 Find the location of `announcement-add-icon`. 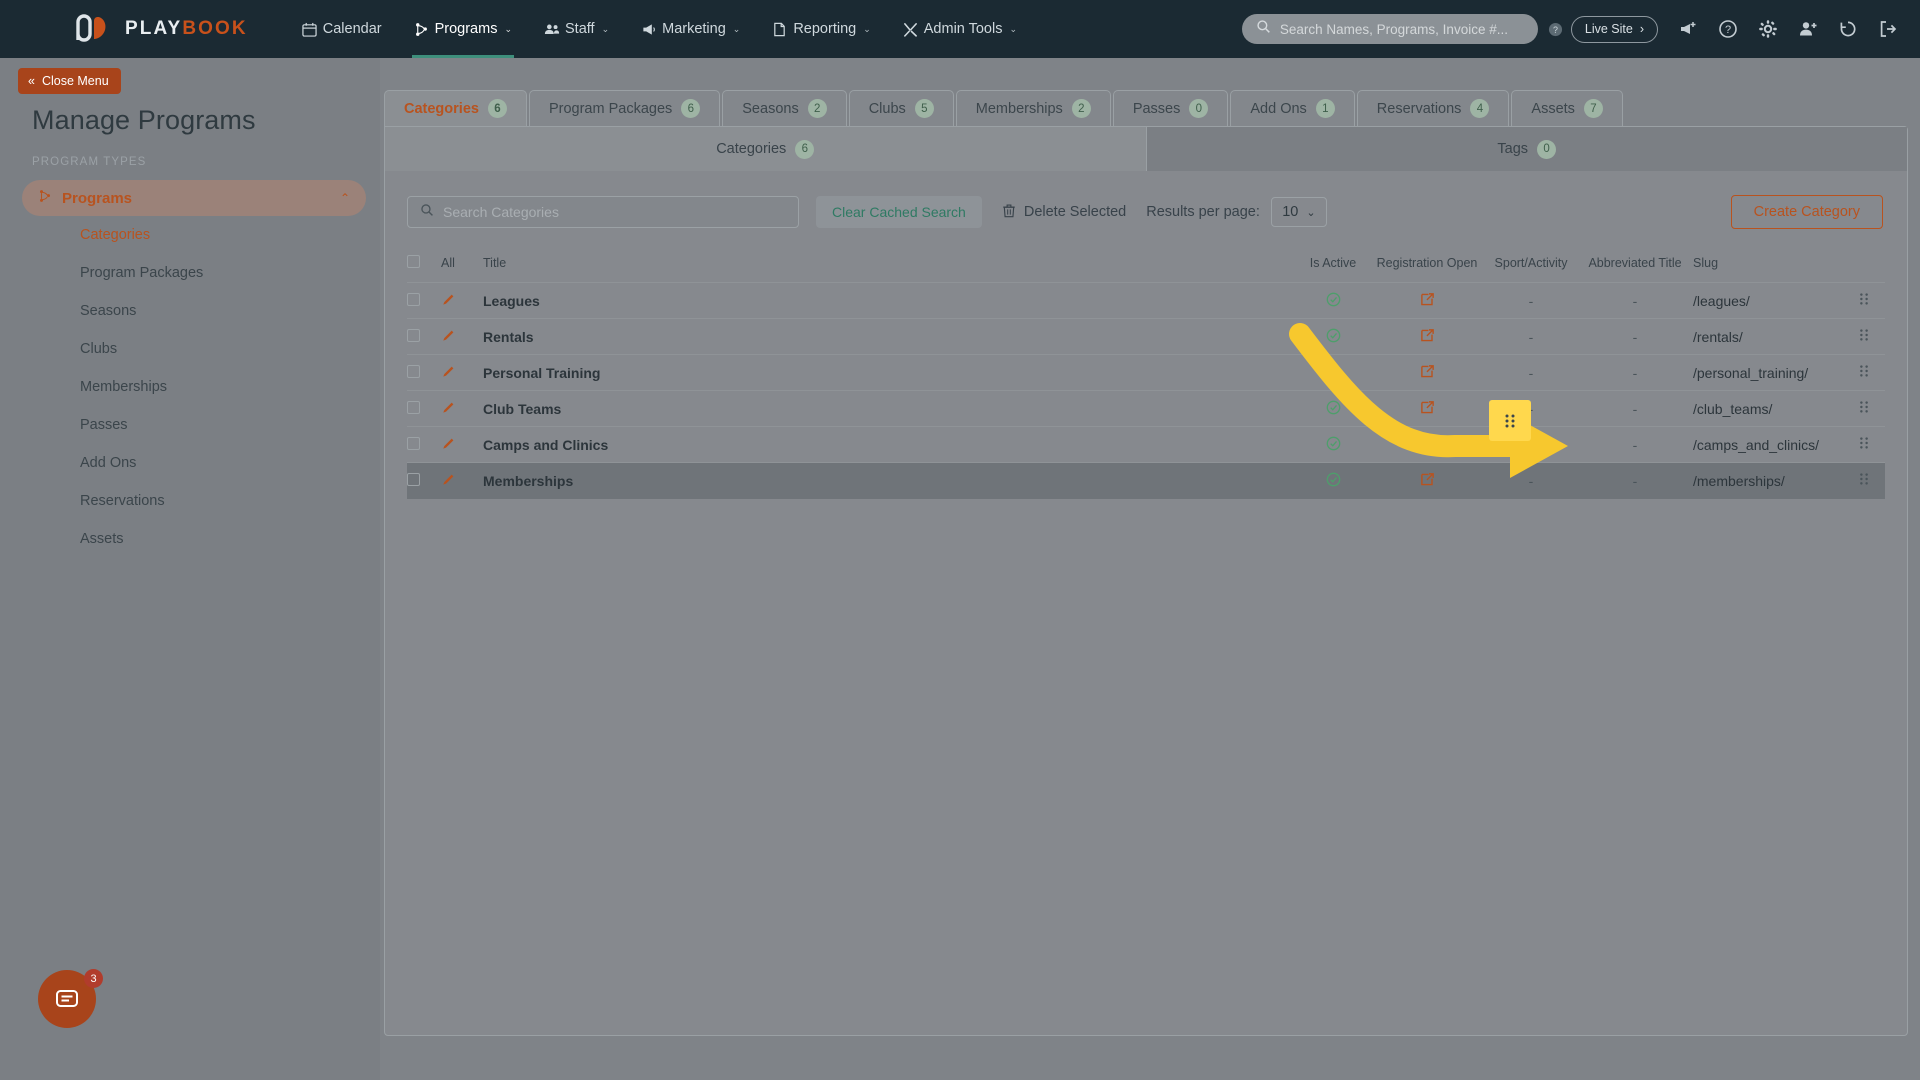

announcement-add-icon is located at coordinates (1688, 29).